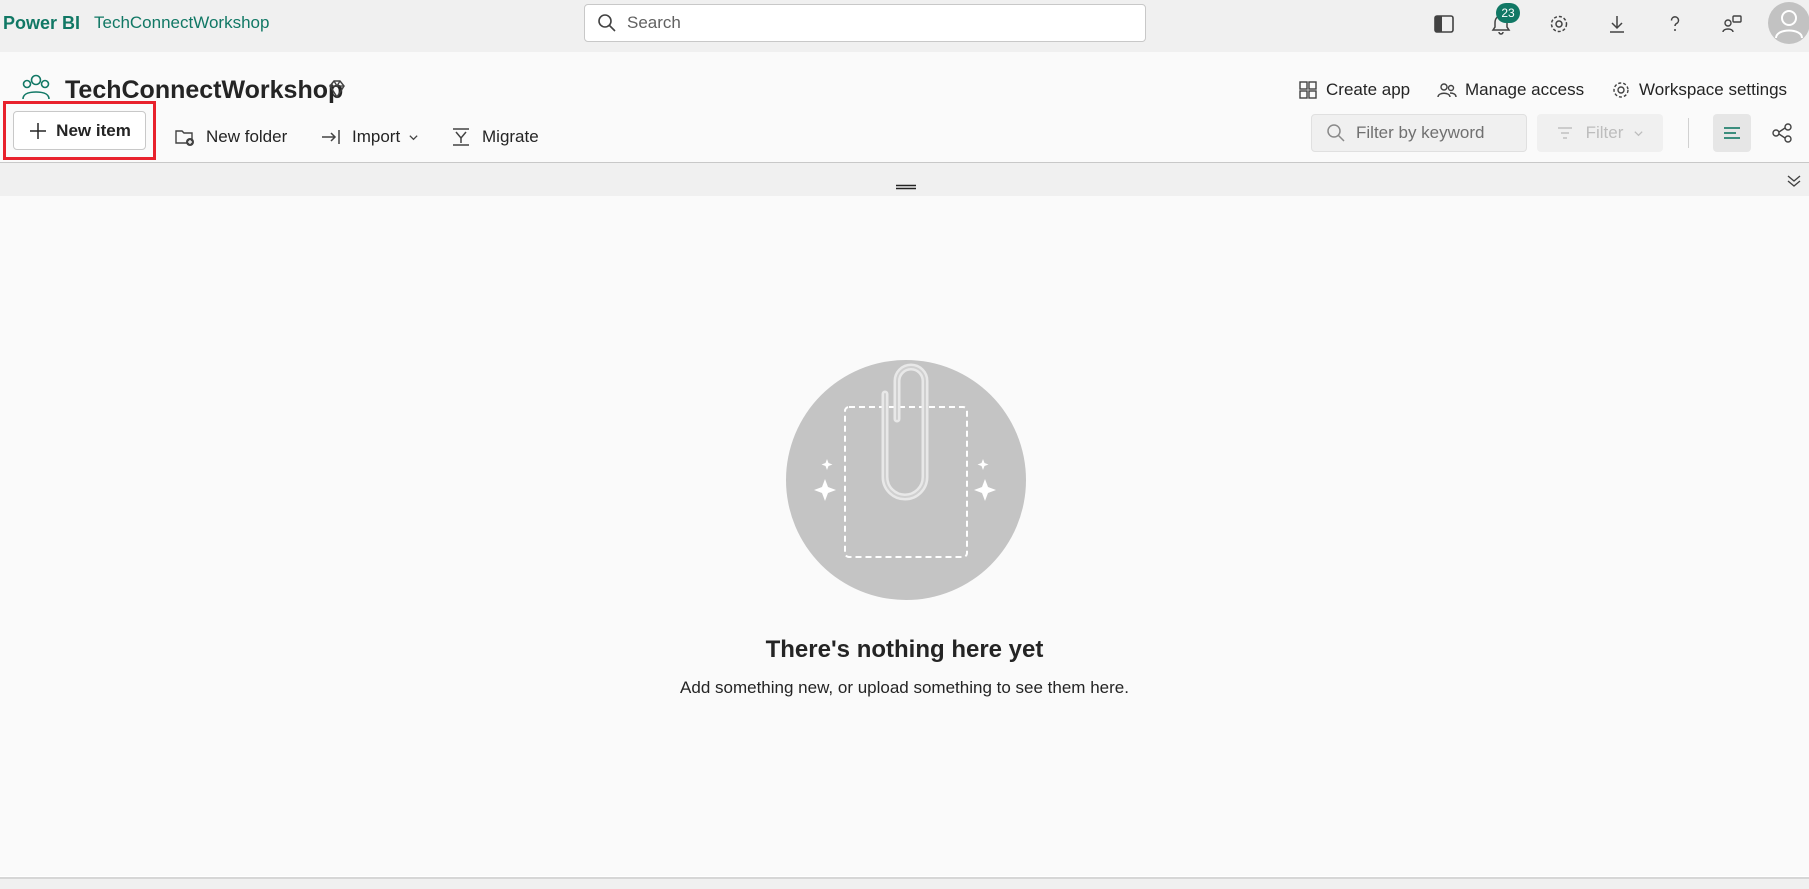  Describe the element at coordinates (1688, 133) in the screenshot. I see `toolbar-divider` at that location.